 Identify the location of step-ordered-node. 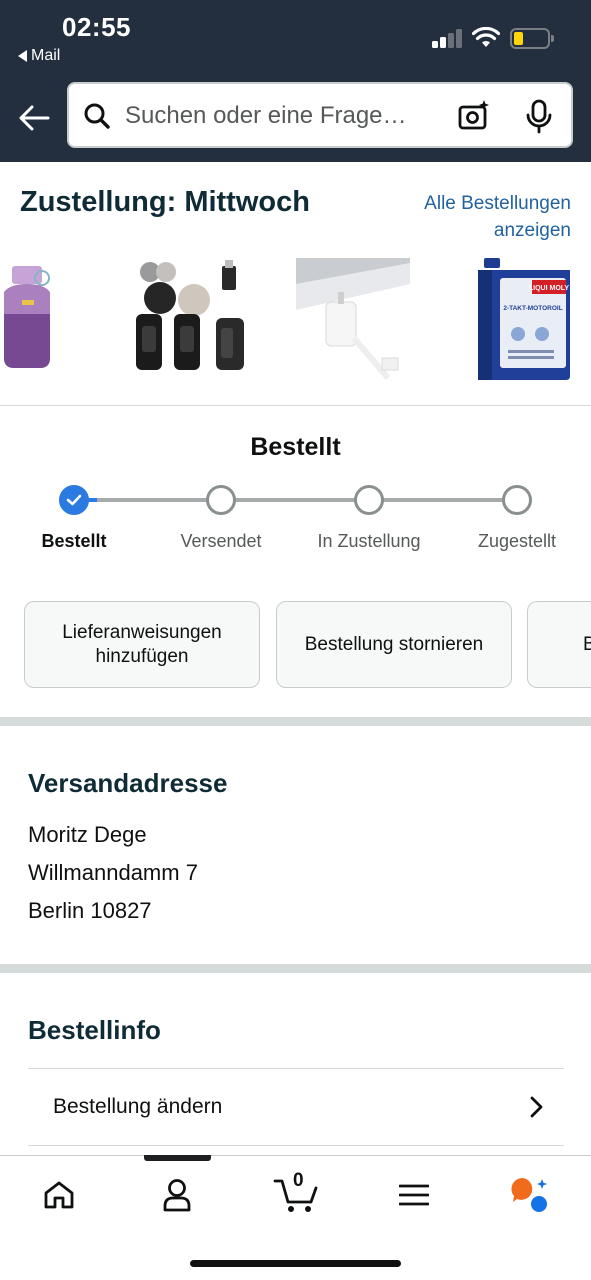
(74, 500).